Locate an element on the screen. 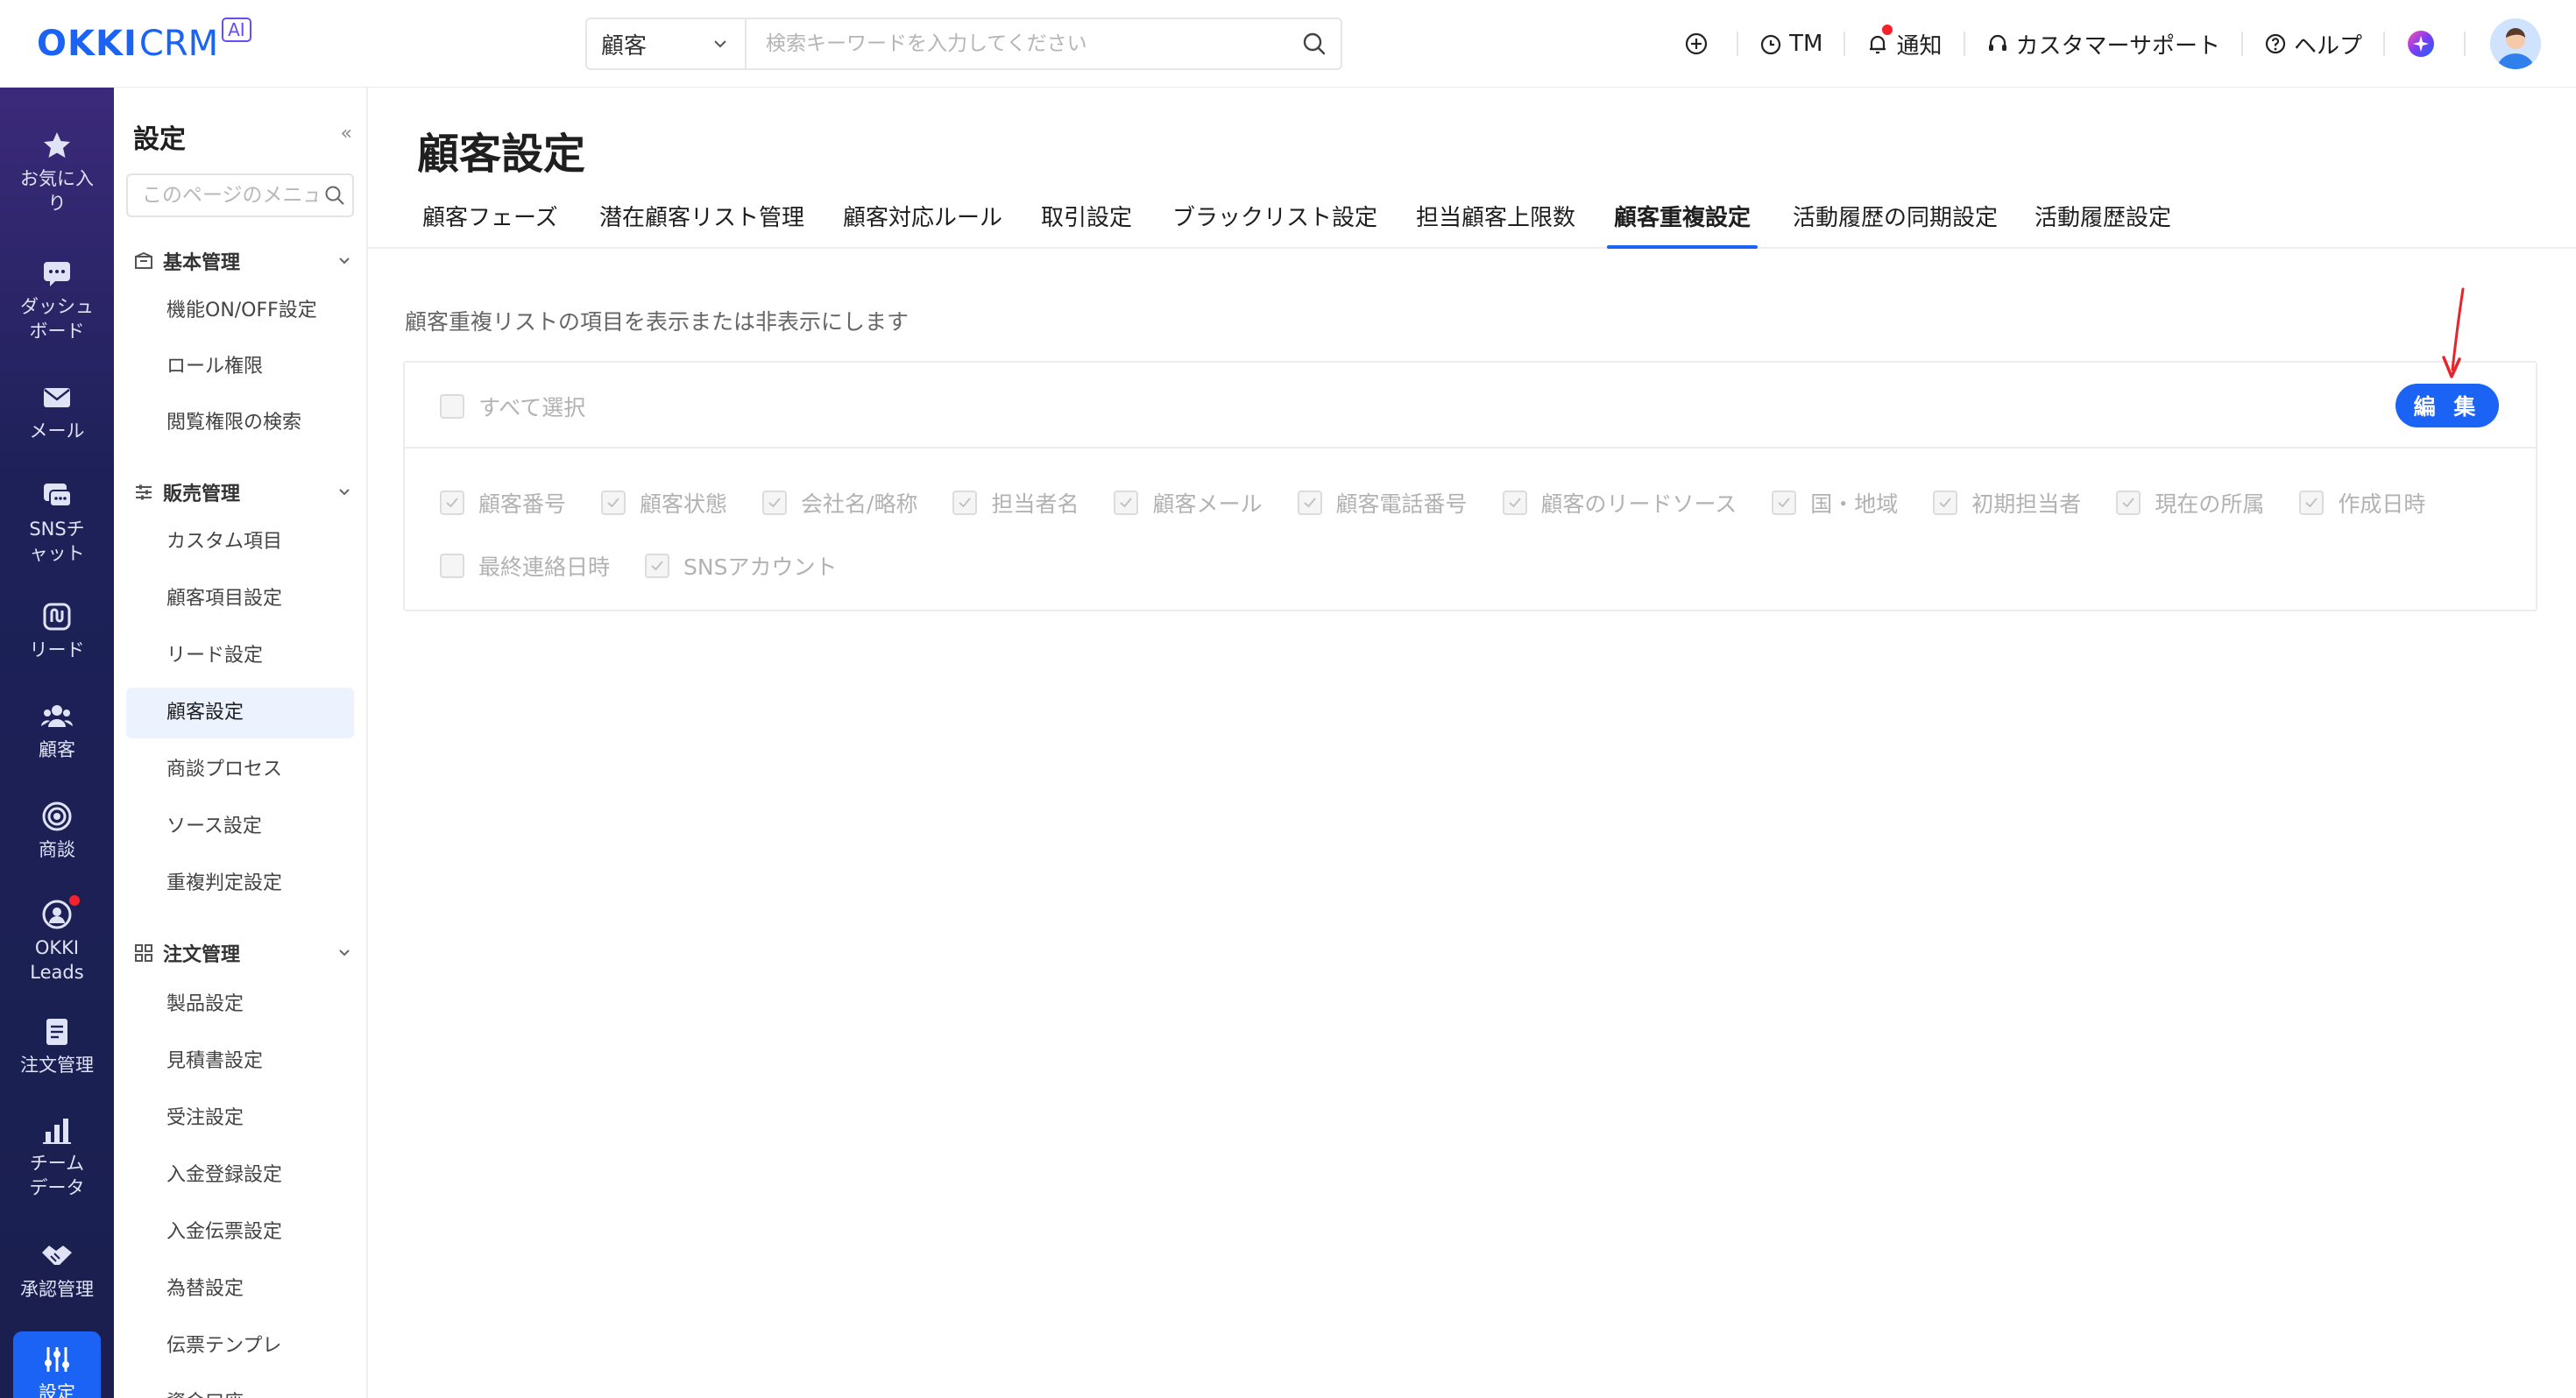 The image size is (2576, 1398). tab-customer-rules: 顧客対応ルール is located at coordinates (922, 222).